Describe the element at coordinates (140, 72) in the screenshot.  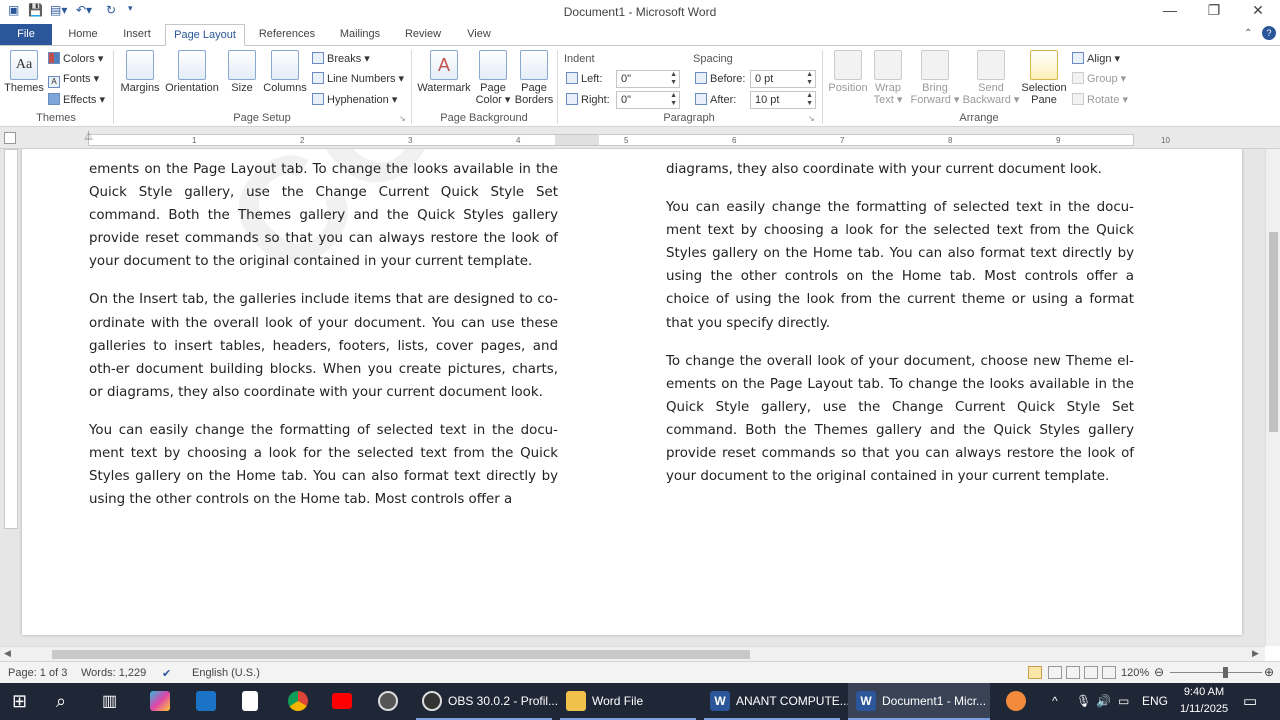
I see `margins-button: Margins` at that location.